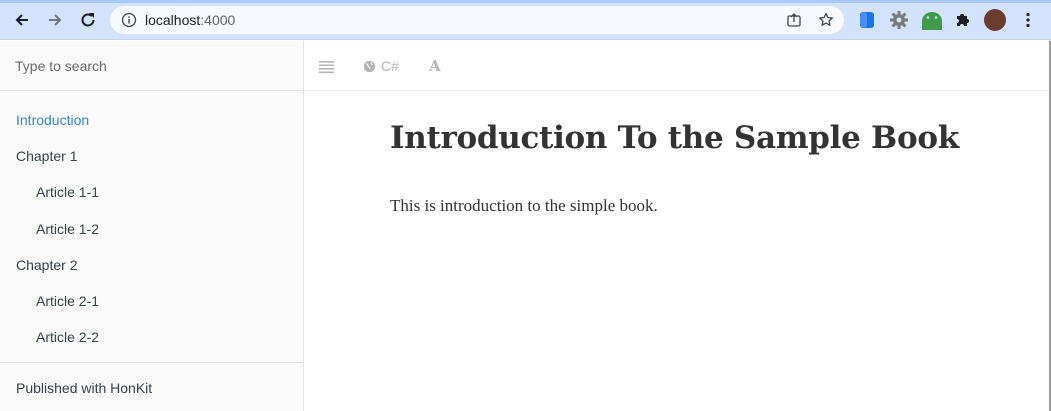 This screenshot has width=1051, height=411. Describe the element at coordinates (218, 20) in the screenshot. I see `url-port: :4000` at that location.